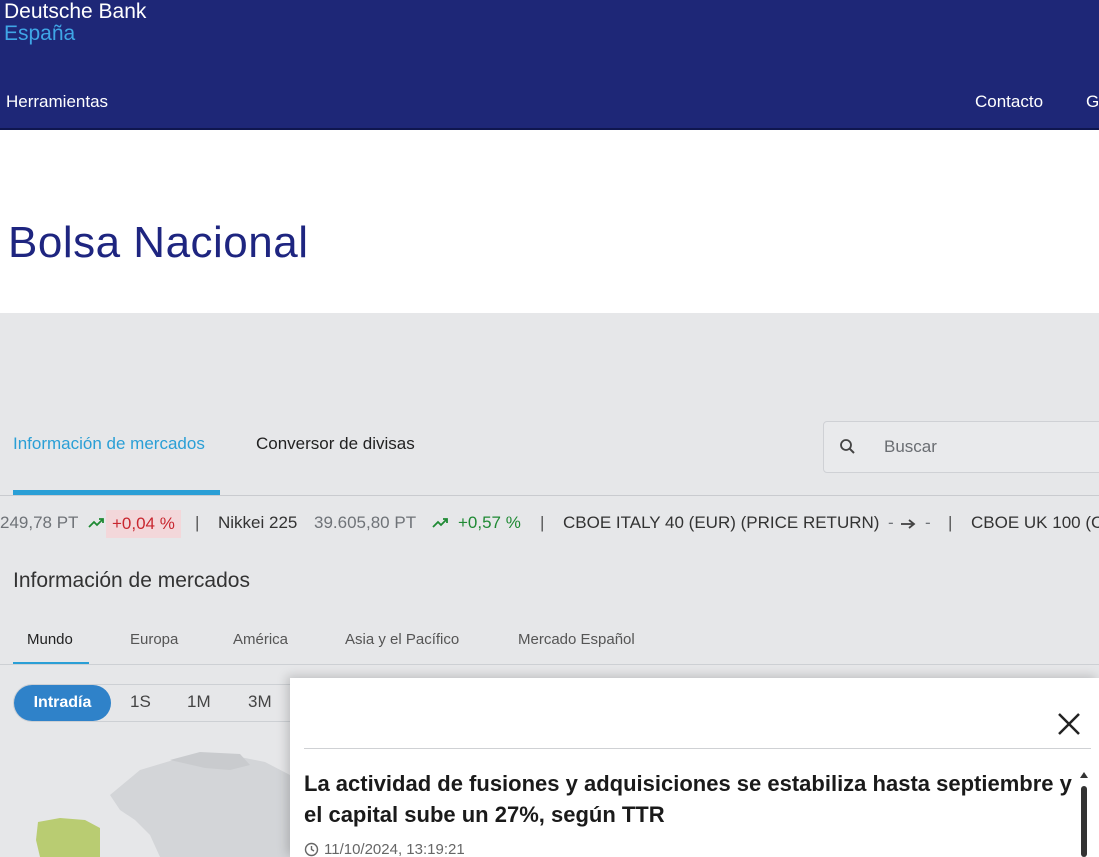  I want to click on news-timestamp: 11/10/2024, 13:19:21, so click(384, 849).